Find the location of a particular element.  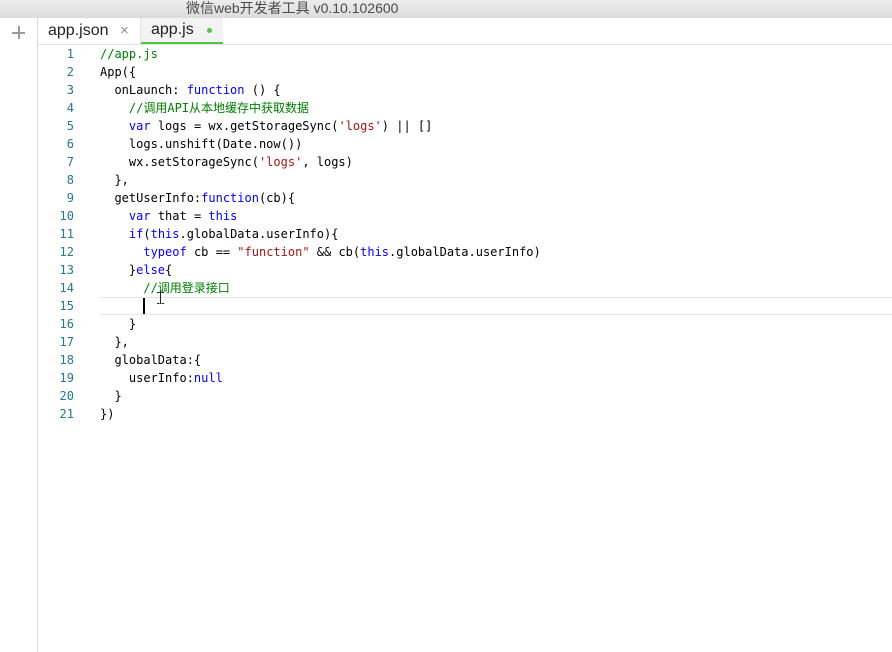

code-token: getUserInfo: is located at coordinates (151, 198).